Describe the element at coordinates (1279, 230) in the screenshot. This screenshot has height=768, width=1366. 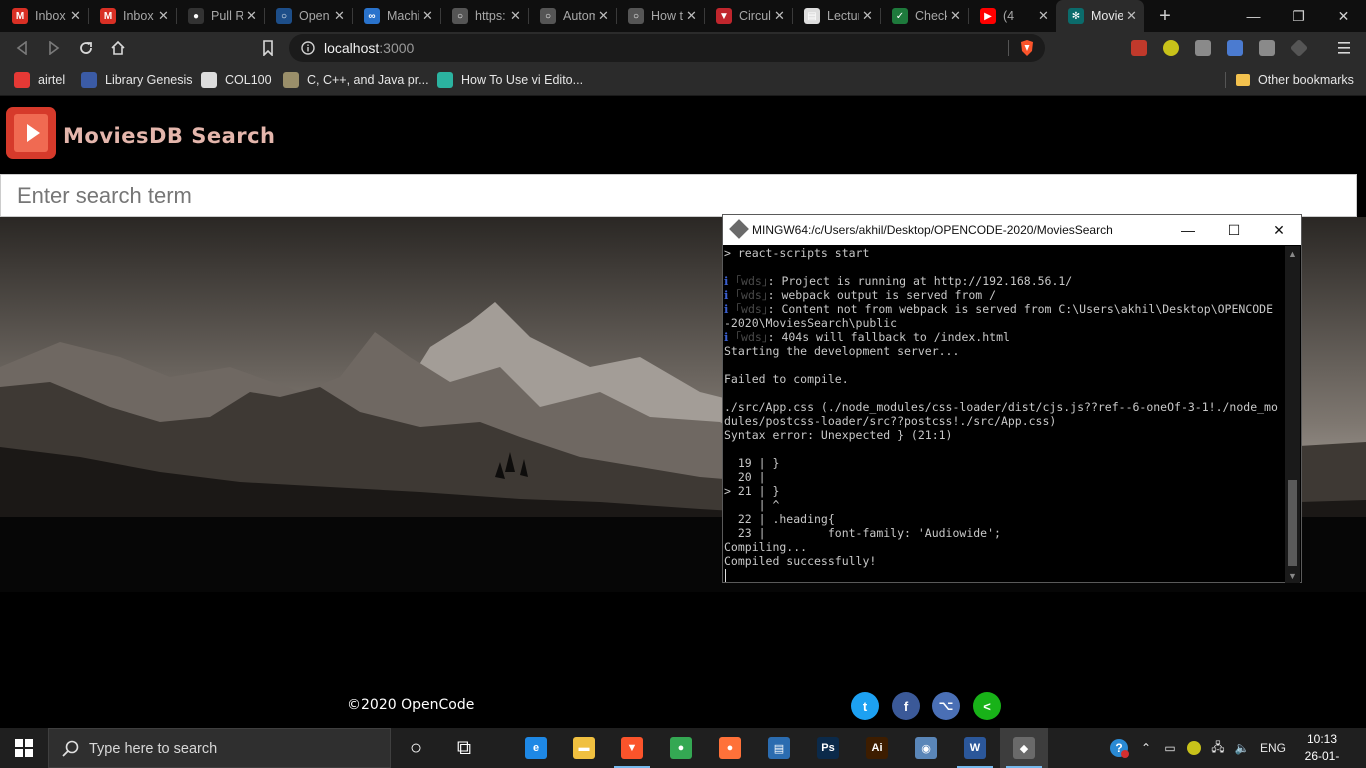
I see `terminal-close-button: ✕` at that location.